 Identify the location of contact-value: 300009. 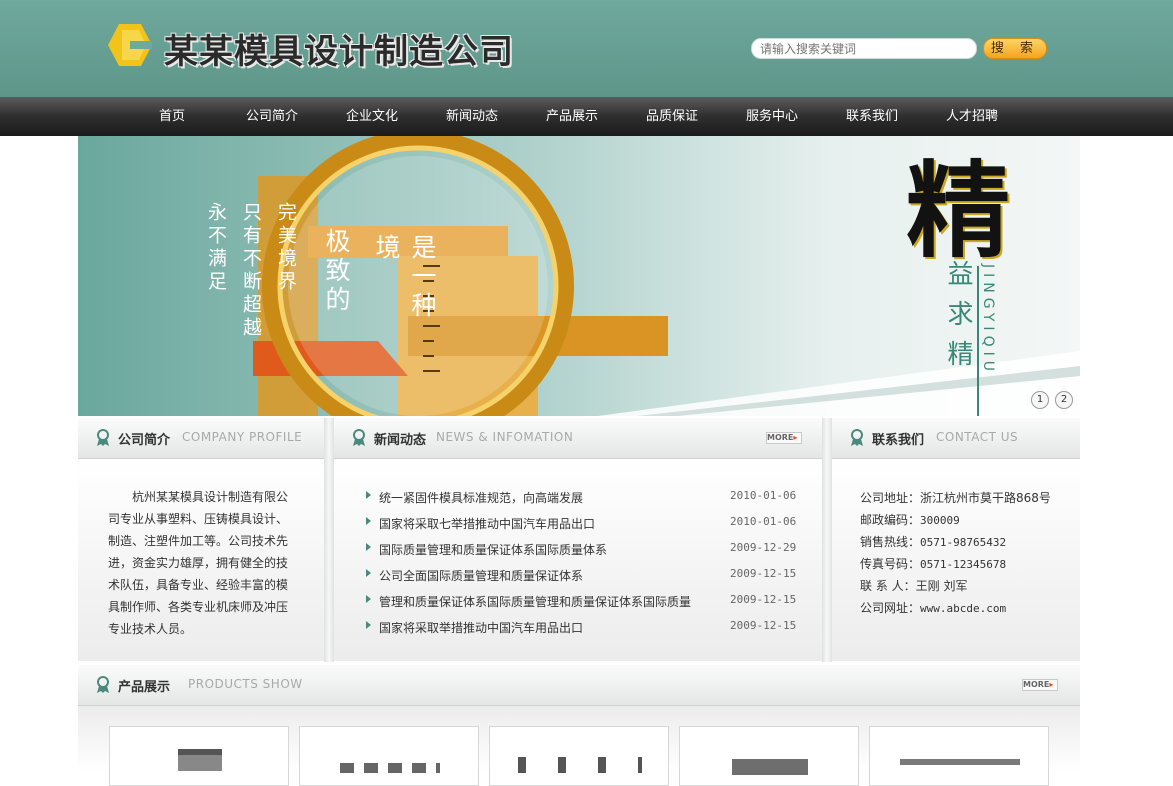
(940, 520).